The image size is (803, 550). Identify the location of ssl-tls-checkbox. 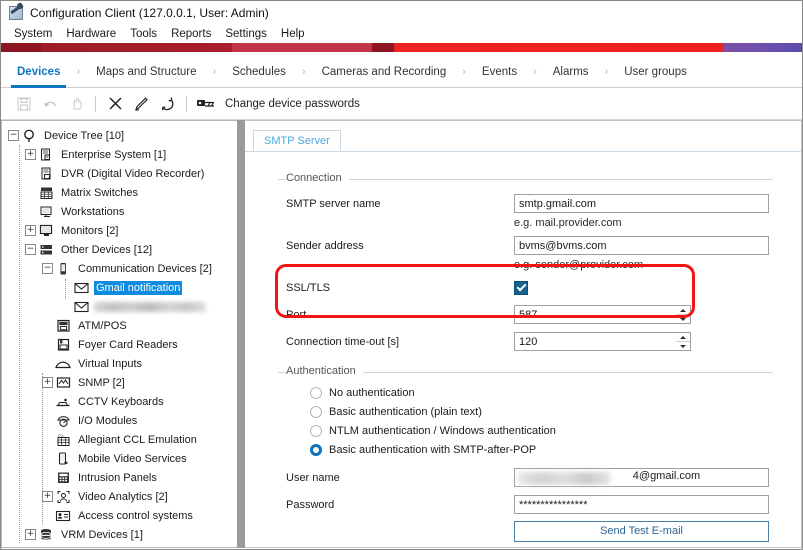
(521, 287).